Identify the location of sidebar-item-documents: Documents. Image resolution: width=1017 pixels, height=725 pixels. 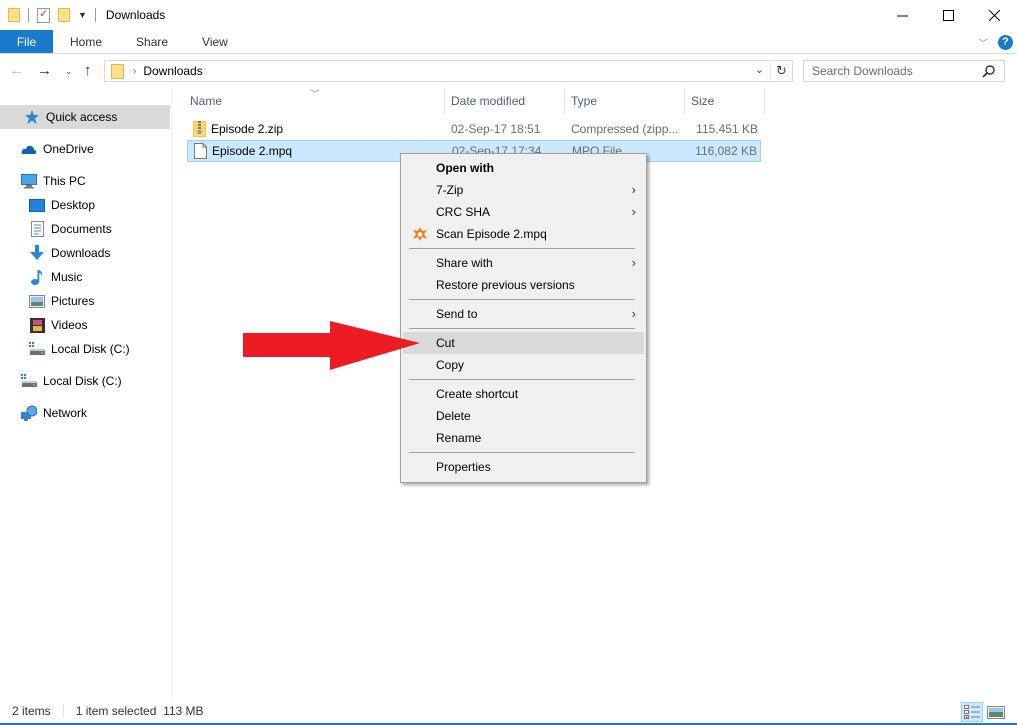
(85, 229).